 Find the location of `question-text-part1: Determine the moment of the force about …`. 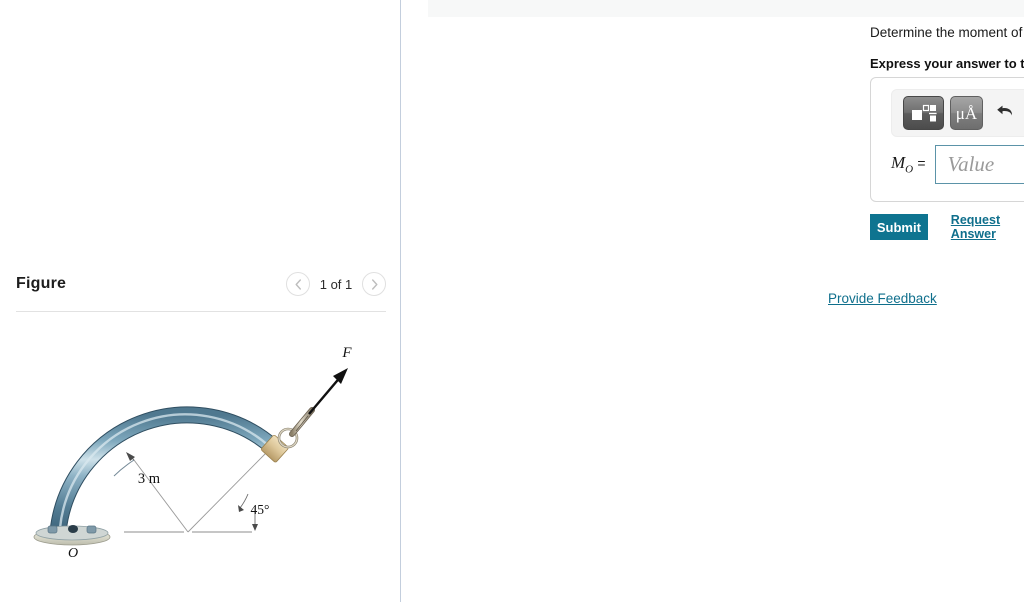

question-text-part1: Determine the moment of the force about … is located at coordinates (947, 32).